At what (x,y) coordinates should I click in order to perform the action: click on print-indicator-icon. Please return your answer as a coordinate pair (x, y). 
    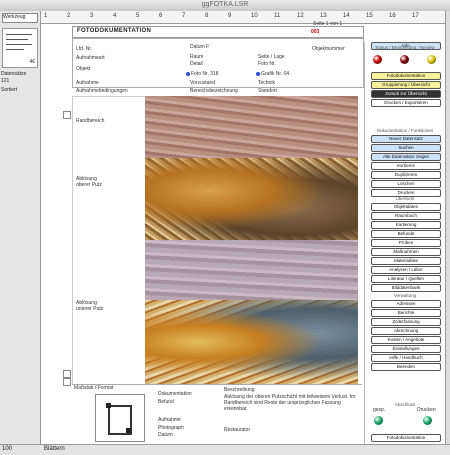
    Looking at the image, I should click on (427, 420).